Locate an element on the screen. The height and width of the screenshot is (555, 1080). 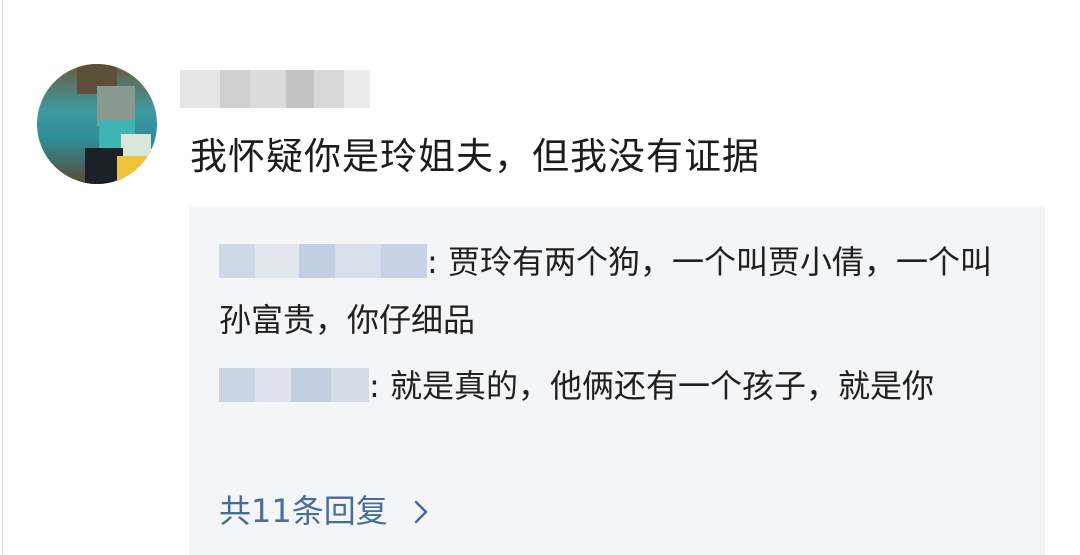
avatar is located at coordinates (97, 124).